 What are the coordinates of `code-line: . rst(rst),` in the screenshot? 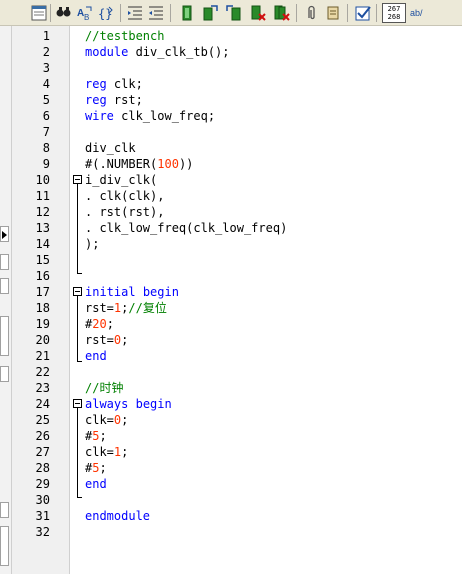 It's located at (124, 212).